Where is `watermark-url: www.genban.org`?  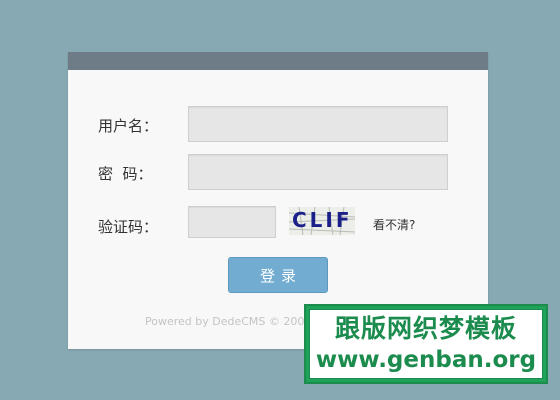 watermark-url: www.genban.org is located at coordinates (426, 360).